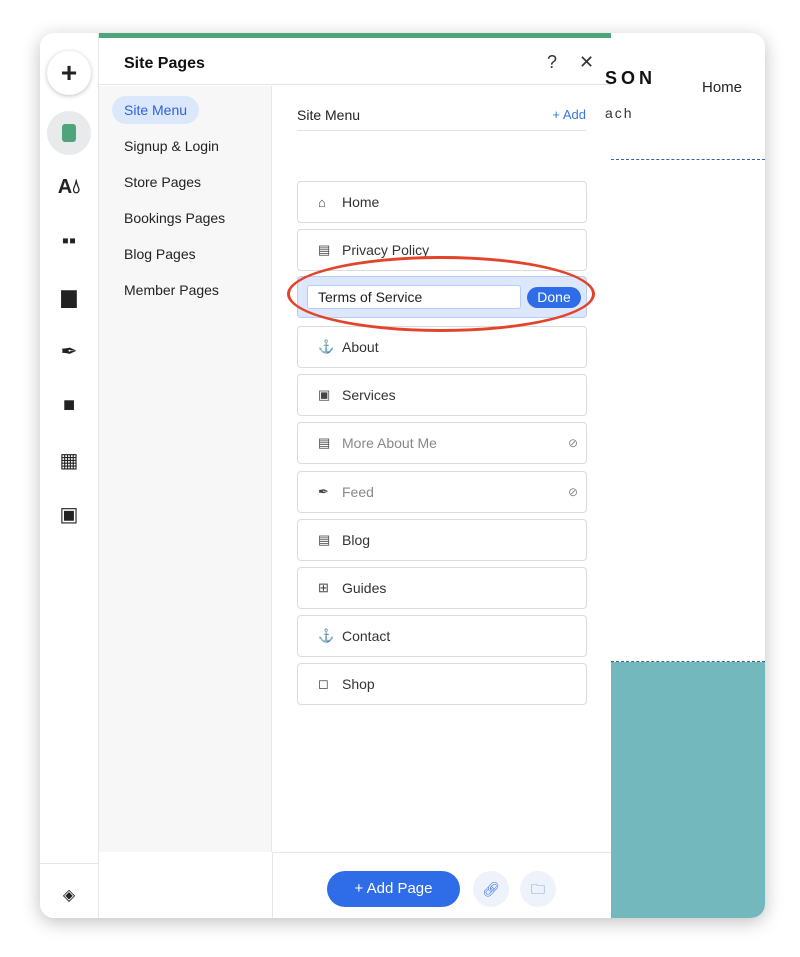 This screenshot has width=800, height=957. What do you see at coordinates (442, 636) in the screenshot?
I see `page-row: ⚓ Contact` at bounding box center [442, 636].